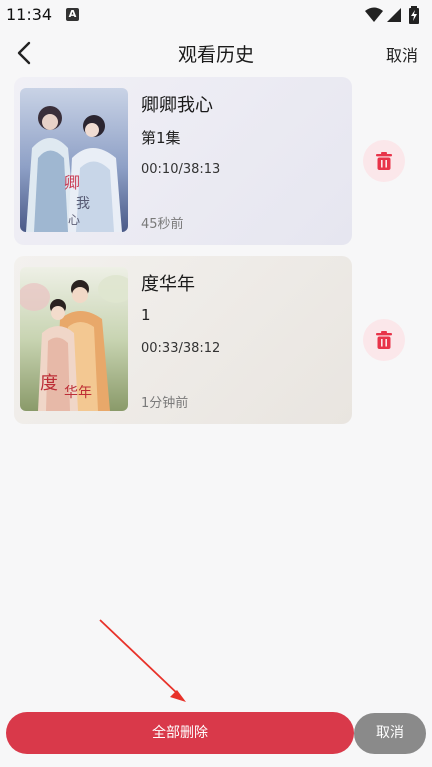 The height and width of the screenshot is (767, 432). I want to click on signal-icon, so click(394, 15).